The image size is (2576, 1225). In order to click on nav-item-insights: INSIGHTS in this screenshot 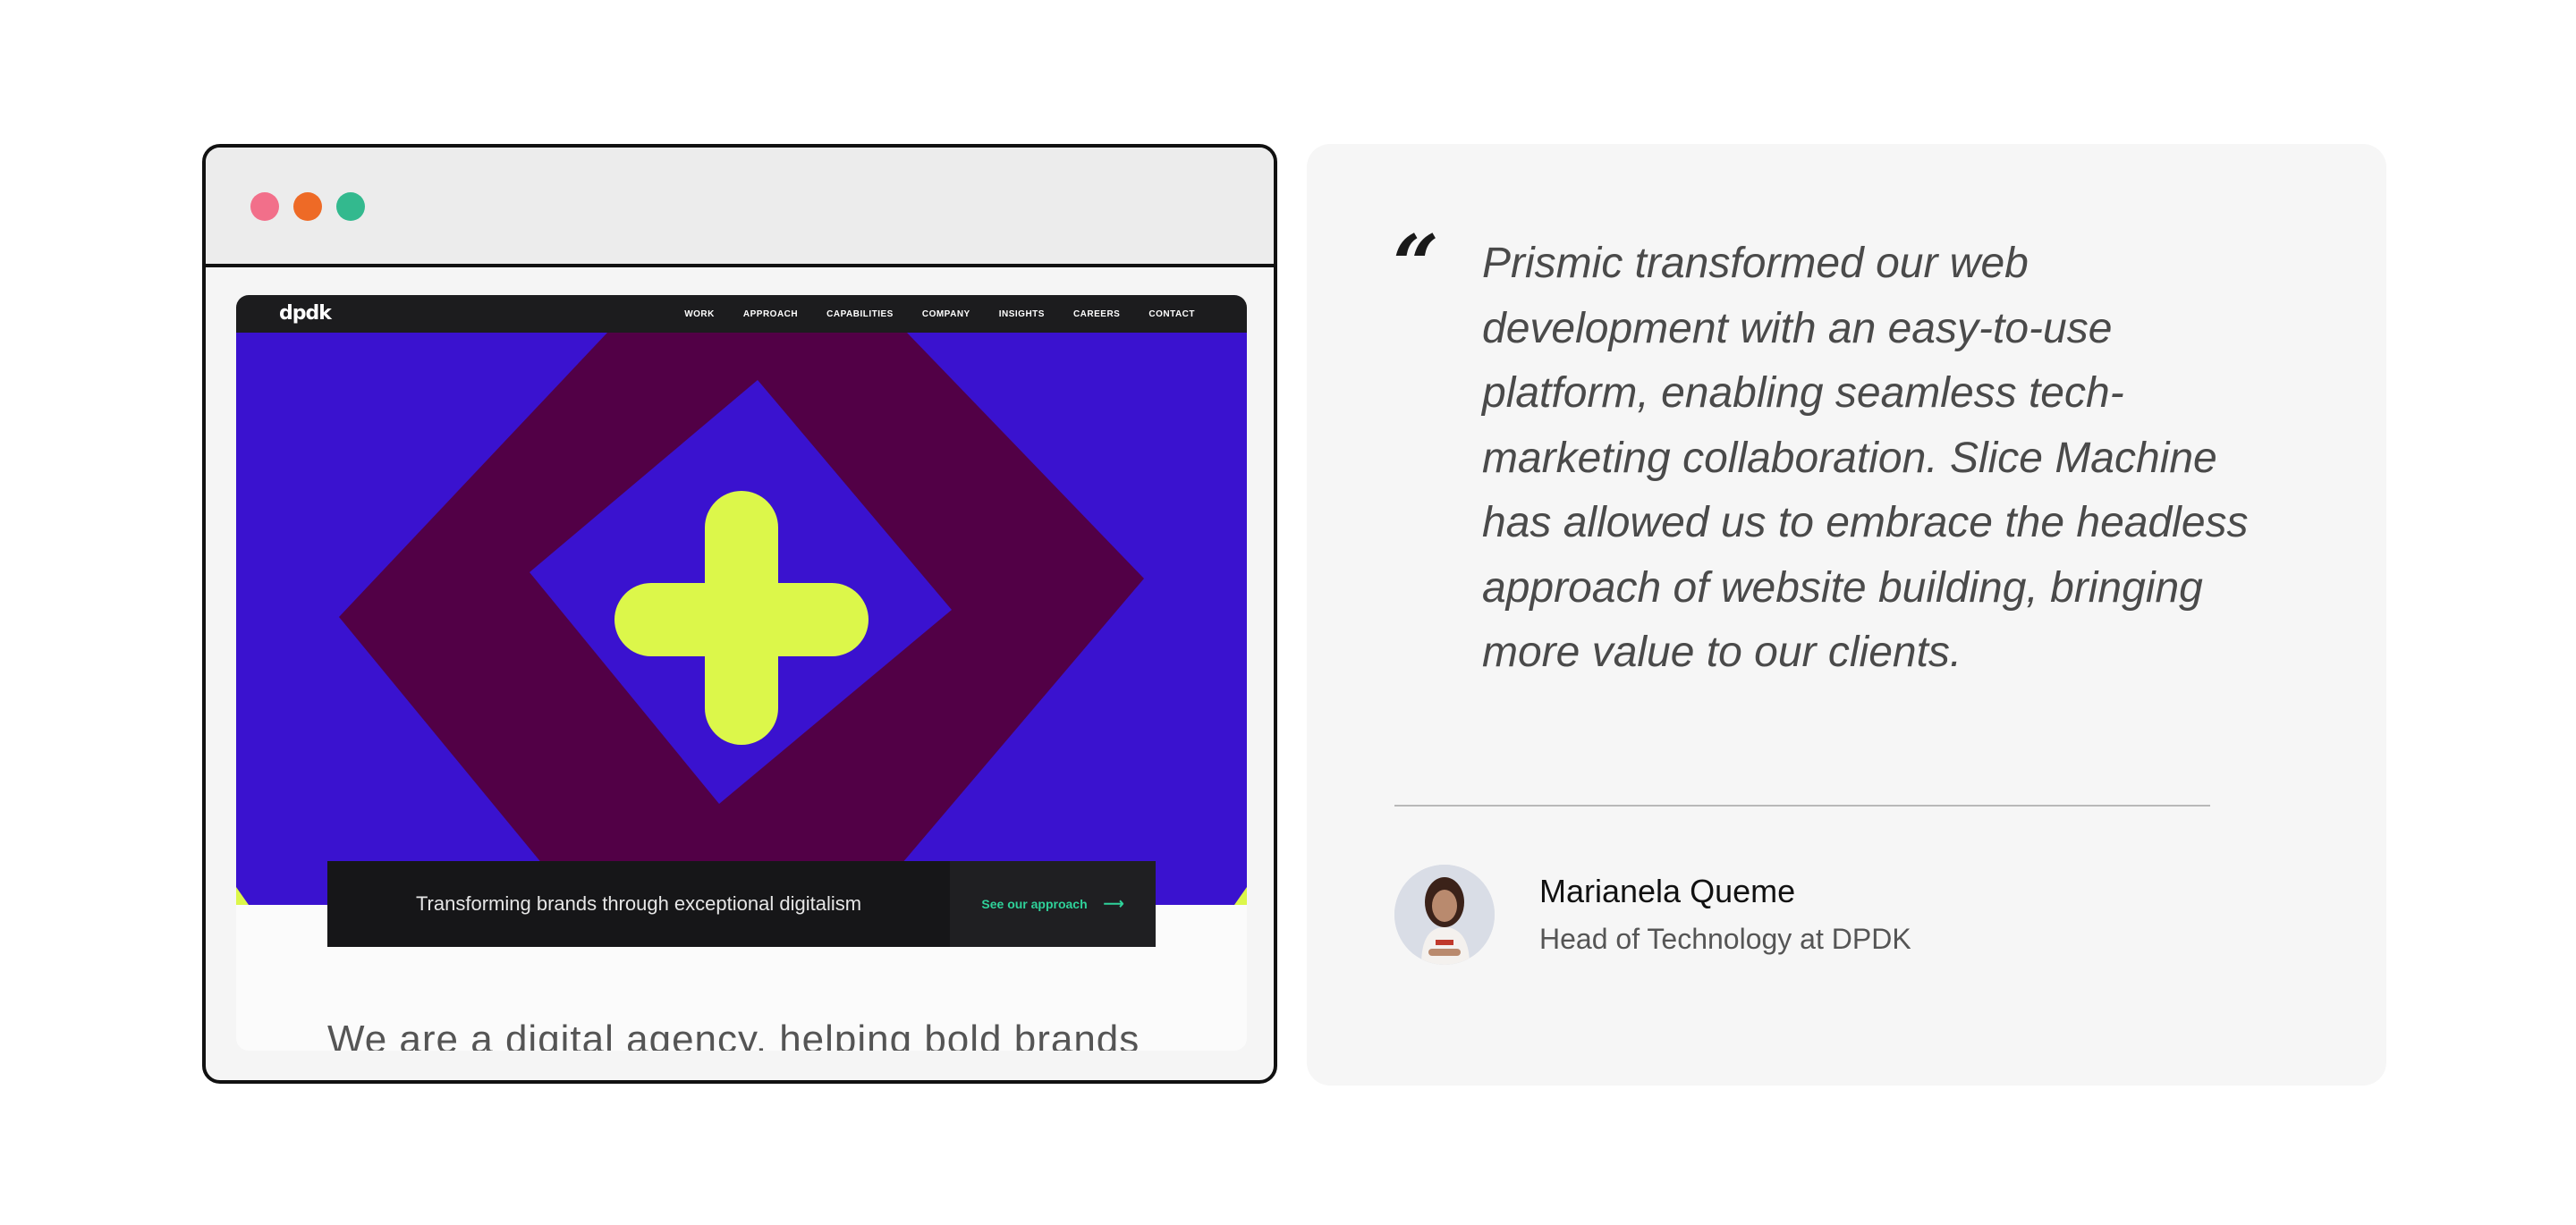, I will do `click(1022, 314)`.